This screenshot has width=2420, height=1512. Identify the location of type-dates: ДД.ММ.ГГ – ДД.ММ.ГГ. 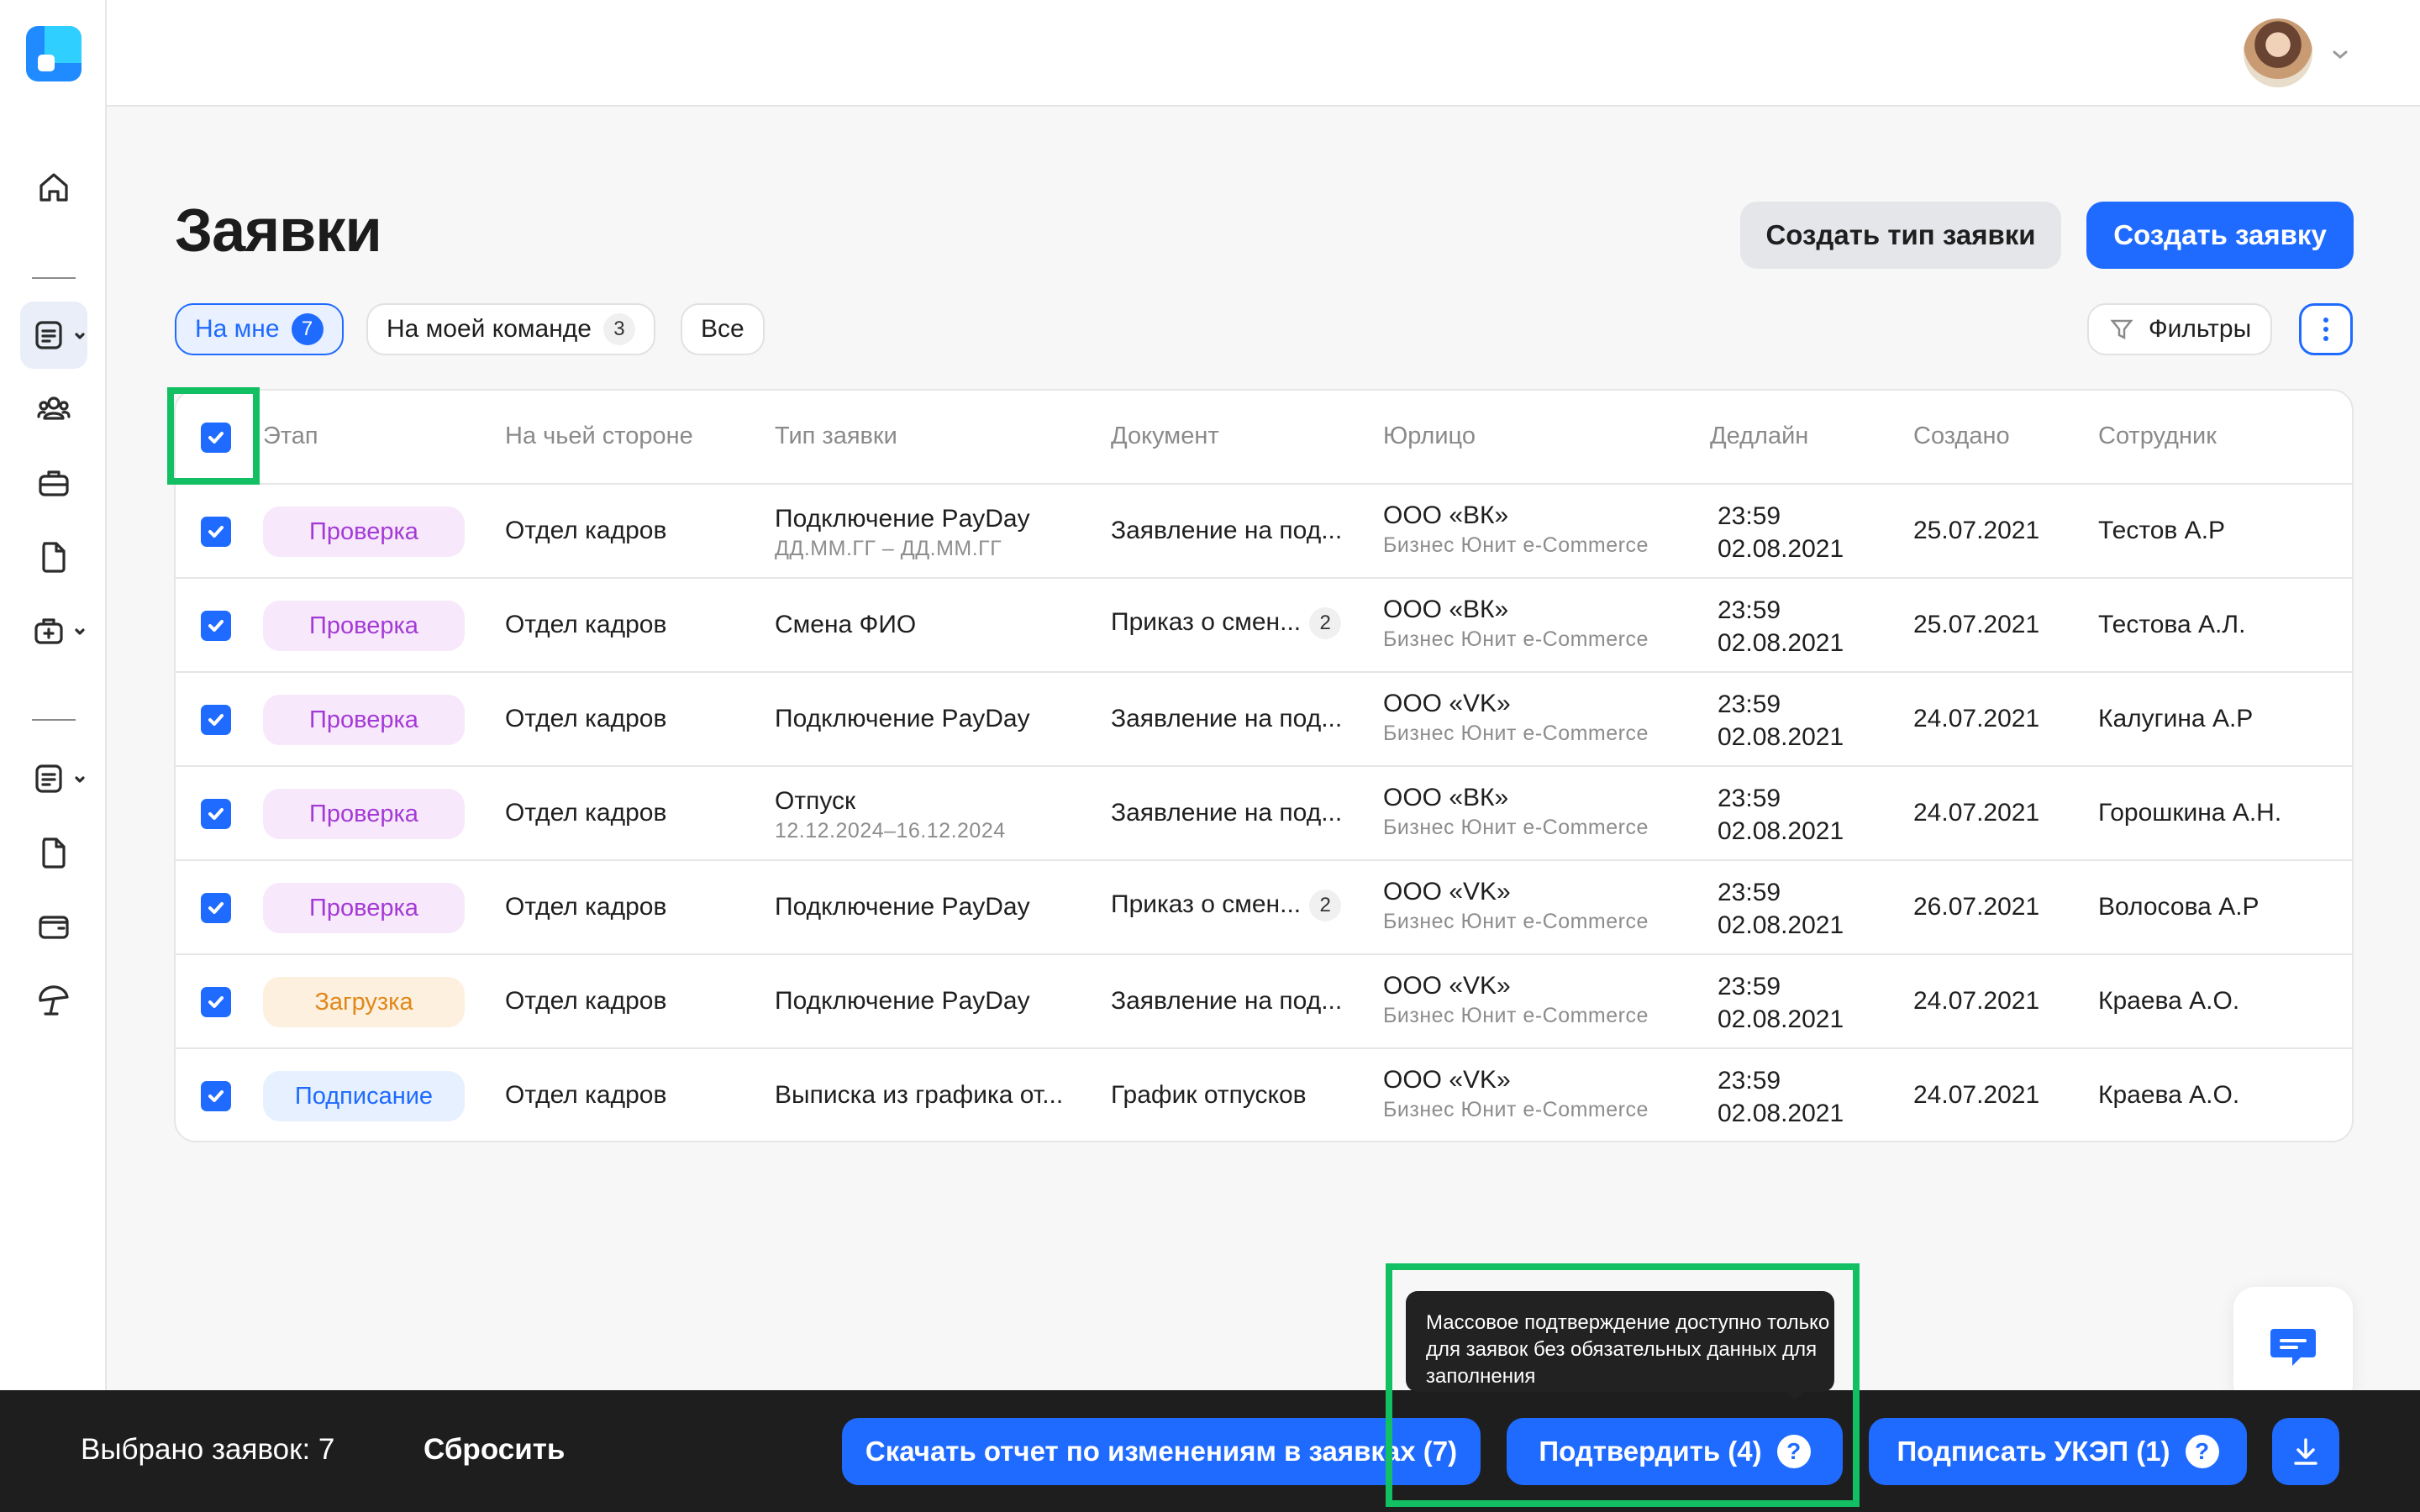
(889, 548).